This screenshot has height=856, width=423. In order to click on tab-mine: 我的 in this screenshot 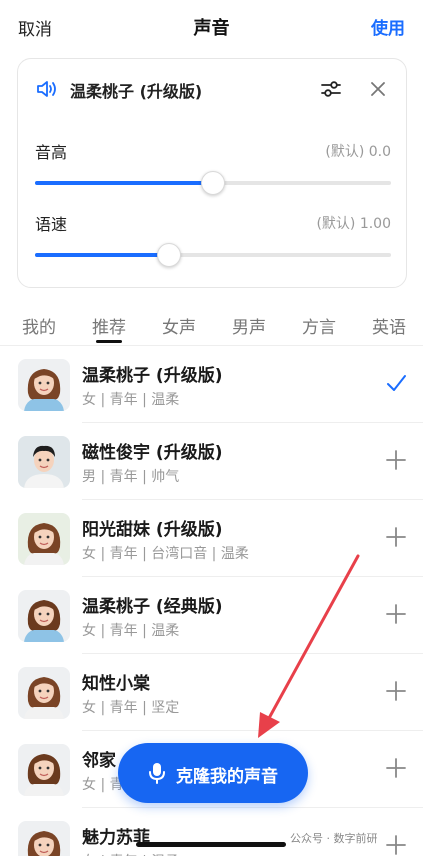, I will do `click(39, 325)`.